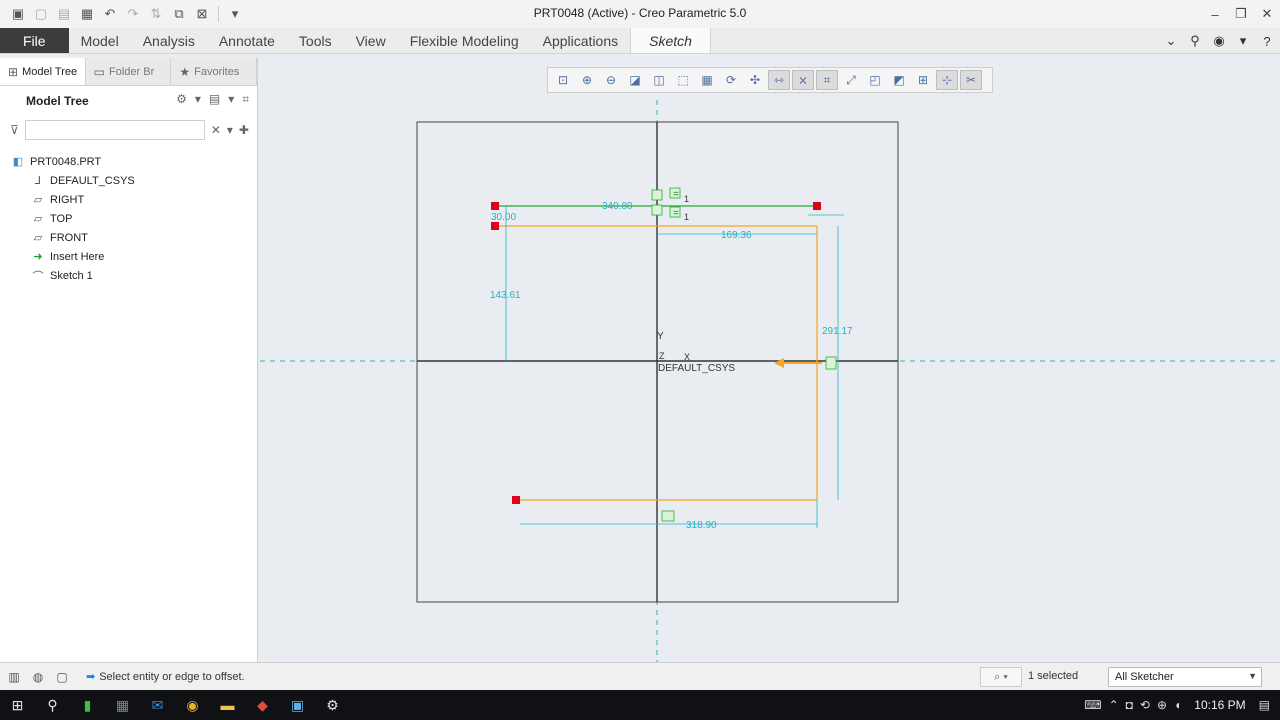 The height and width of the screenshot is (720, 1280). I want to click on new-file-icon: ▢, so click(41, 14).